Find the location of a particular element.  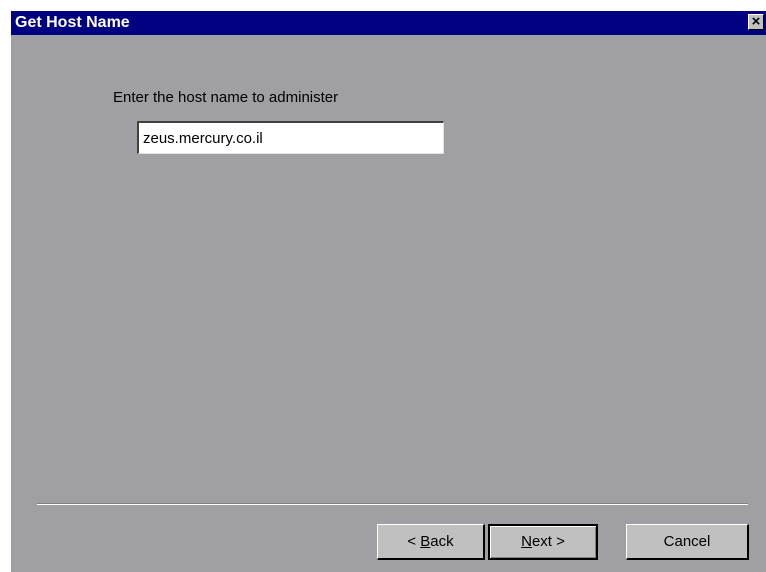

back-button: < Back is located at coordinates (431, 542).